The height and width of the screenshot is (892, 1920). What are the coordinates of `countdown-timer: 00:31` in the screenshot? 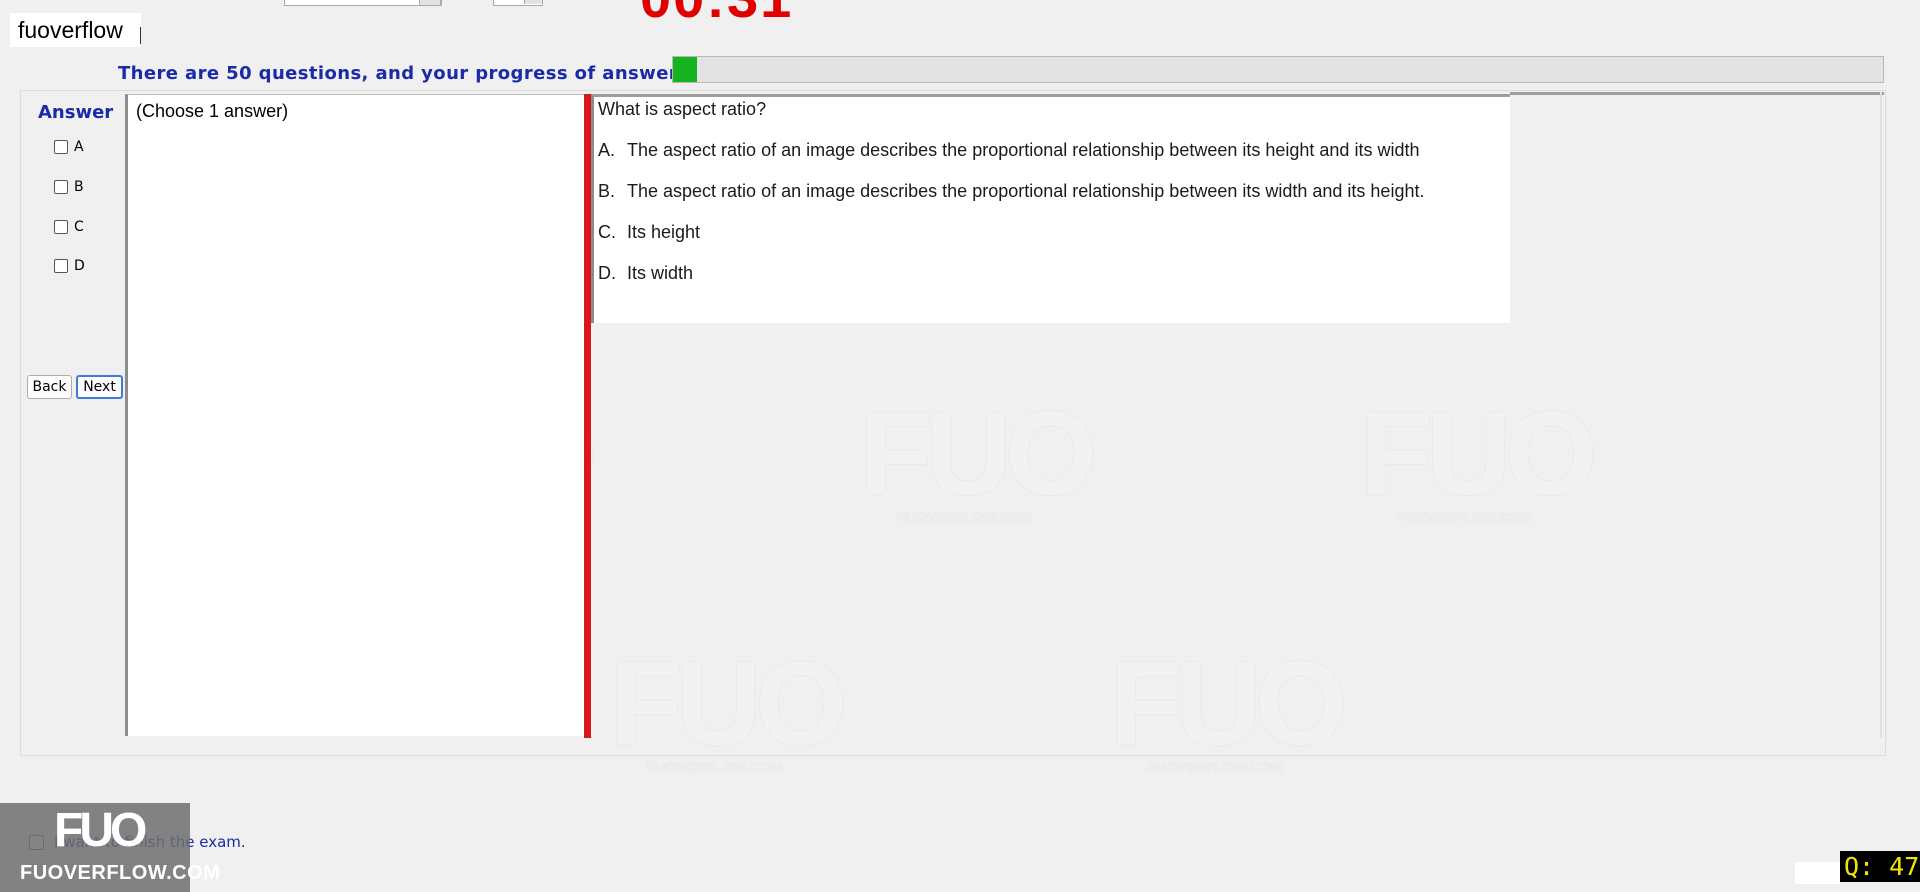 It's located at (716, 13).